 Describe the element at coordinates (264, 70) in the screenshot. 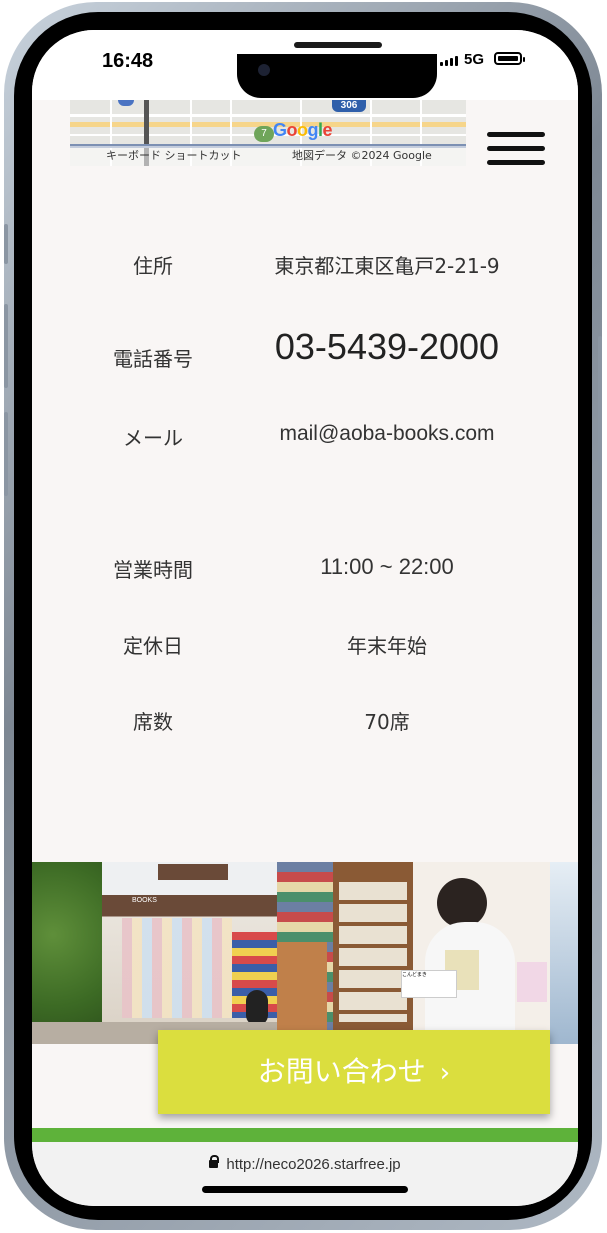

I see `camera-icon` at that location.